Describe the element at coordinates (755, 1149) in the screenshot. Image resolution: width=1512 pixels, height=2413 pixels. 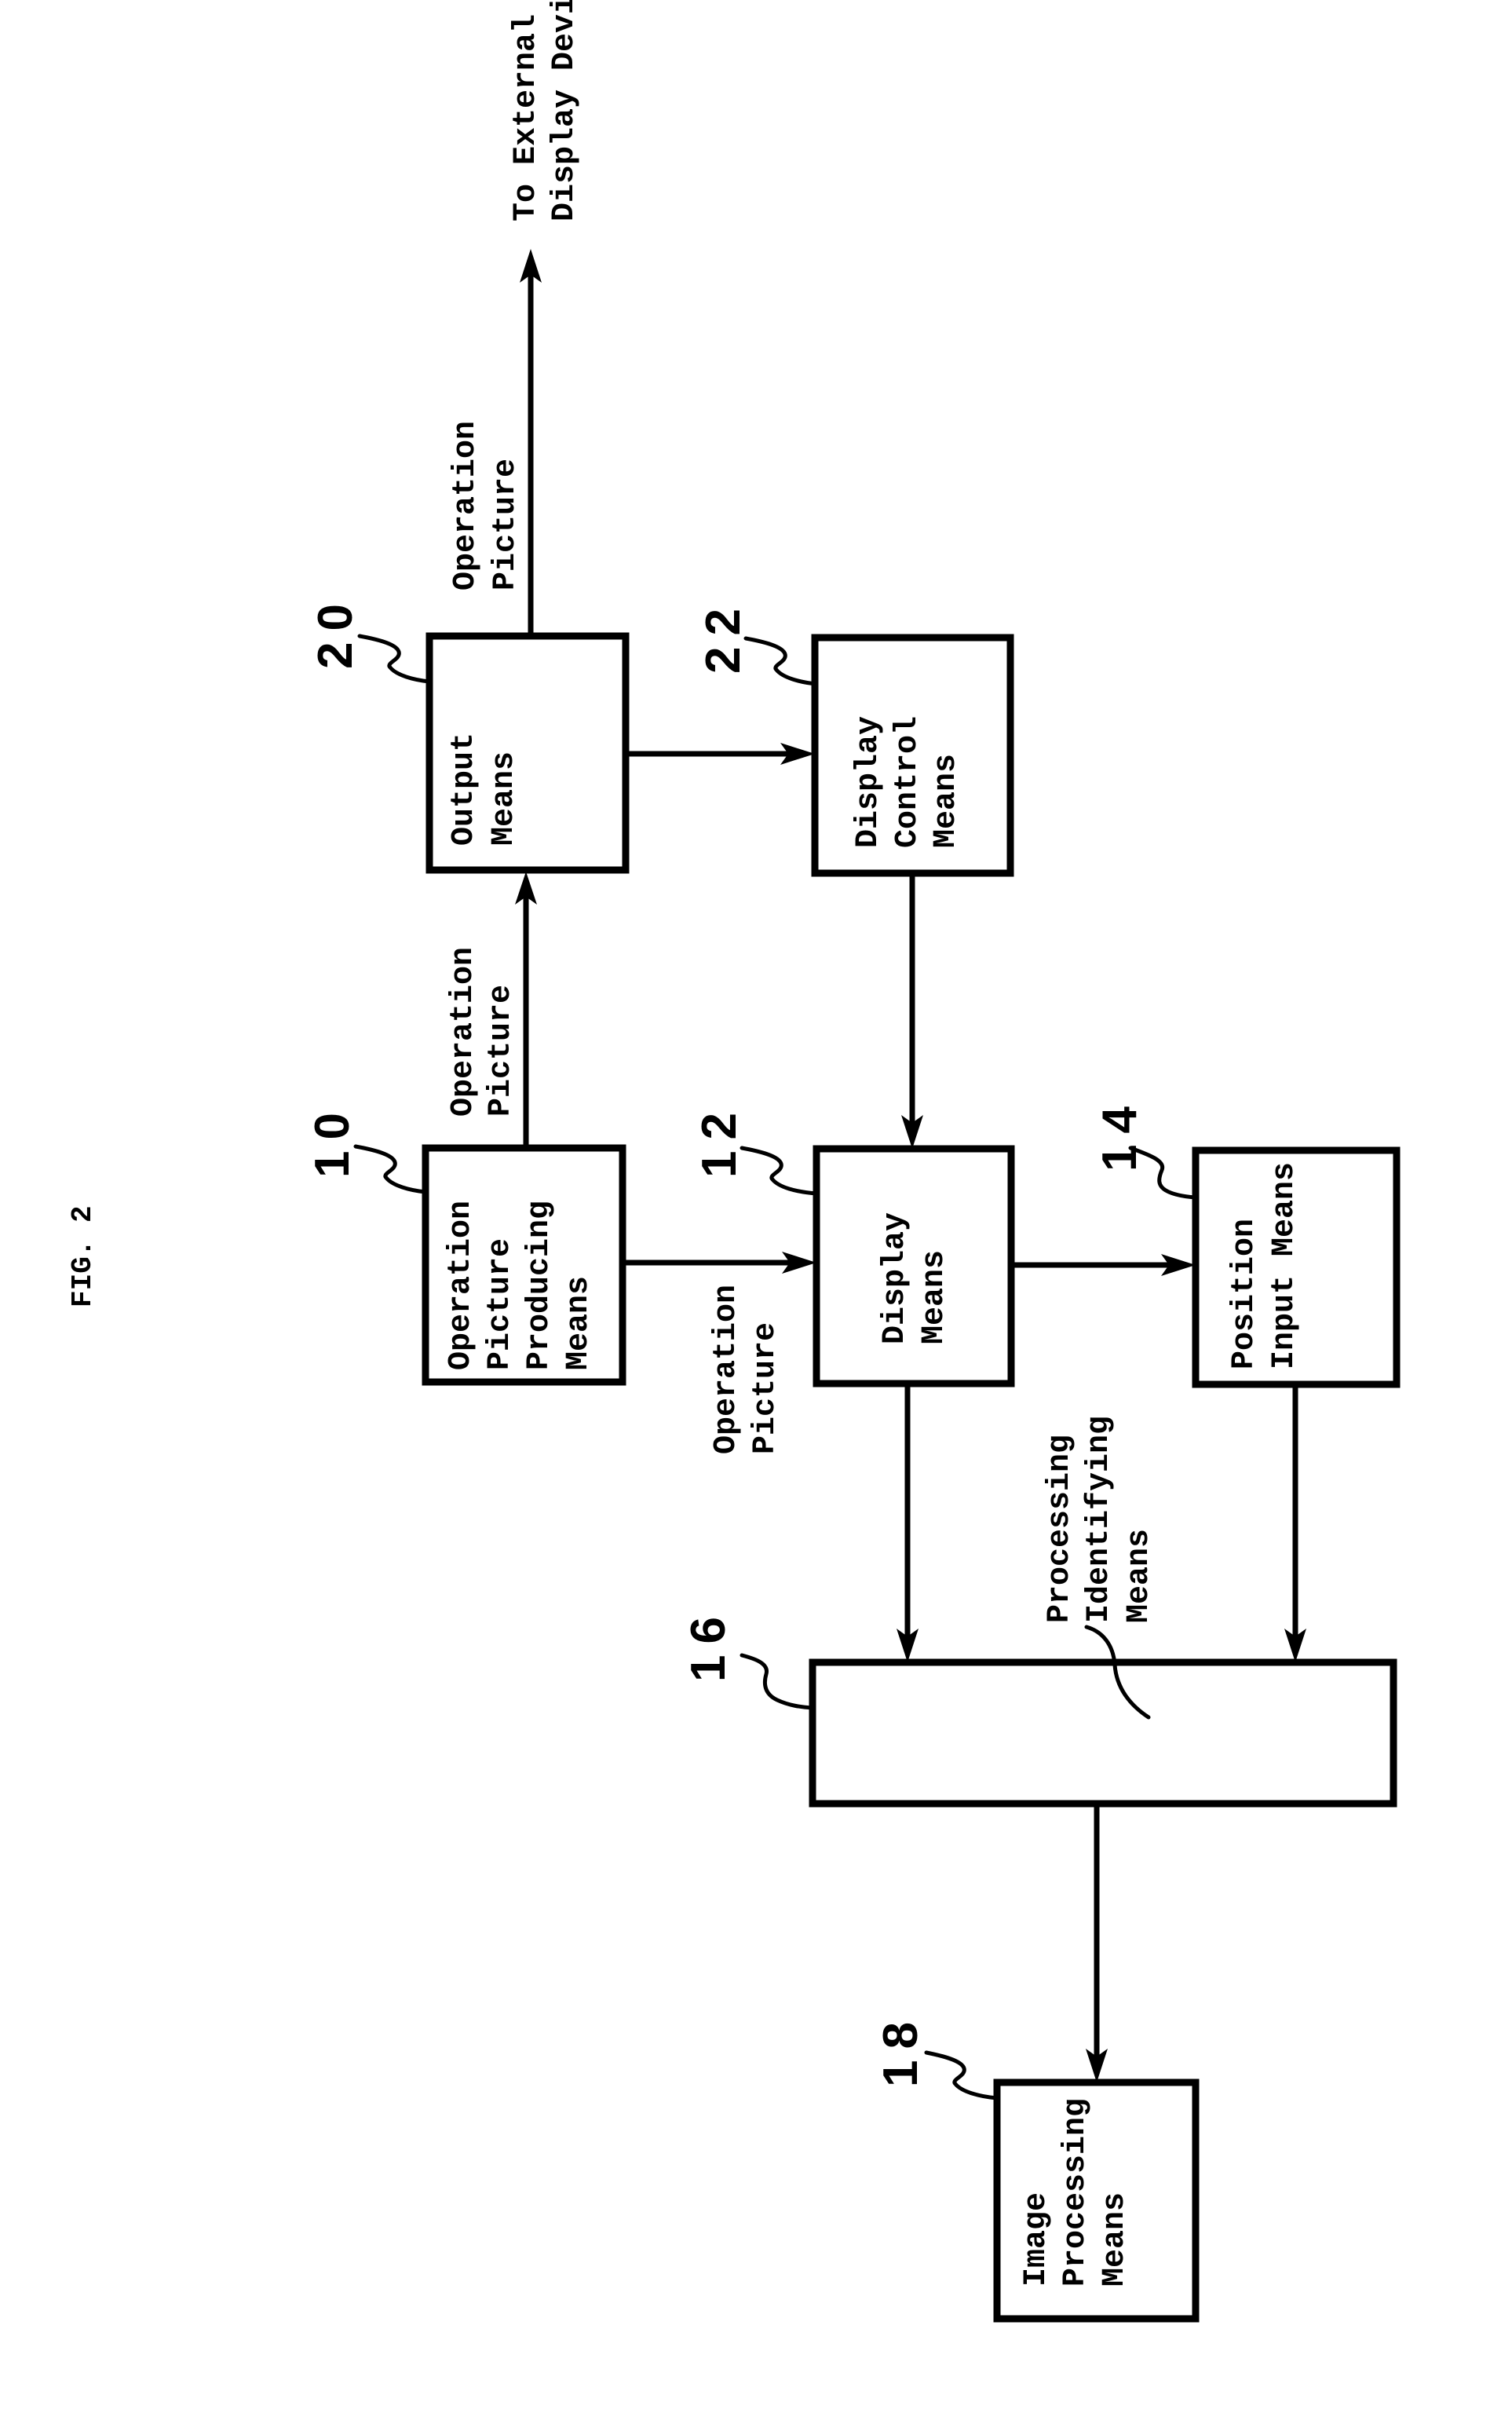
I see `ref-numeral-12: 12` at that location.